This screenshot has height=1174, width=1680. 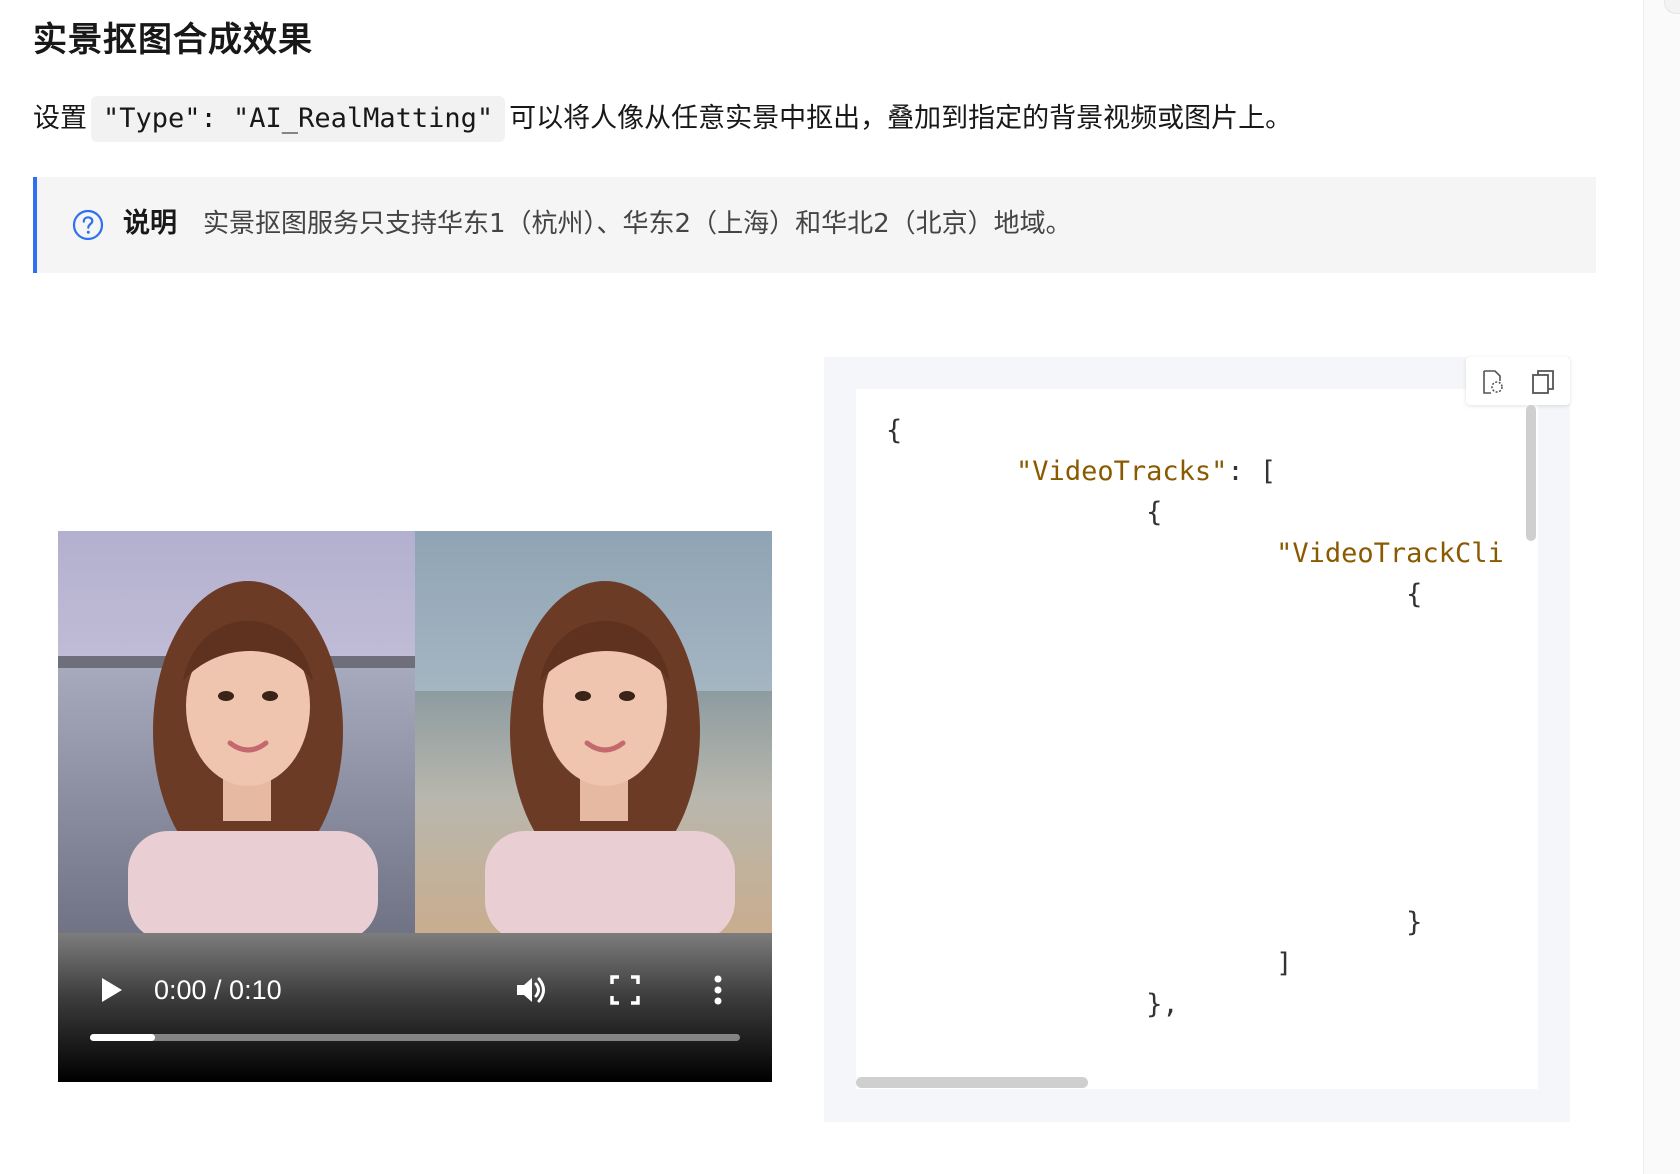 What do you see at coordinates (1543, 382) in the screenshot?
I see `copy-icon` at bounding box center [1543, 382].